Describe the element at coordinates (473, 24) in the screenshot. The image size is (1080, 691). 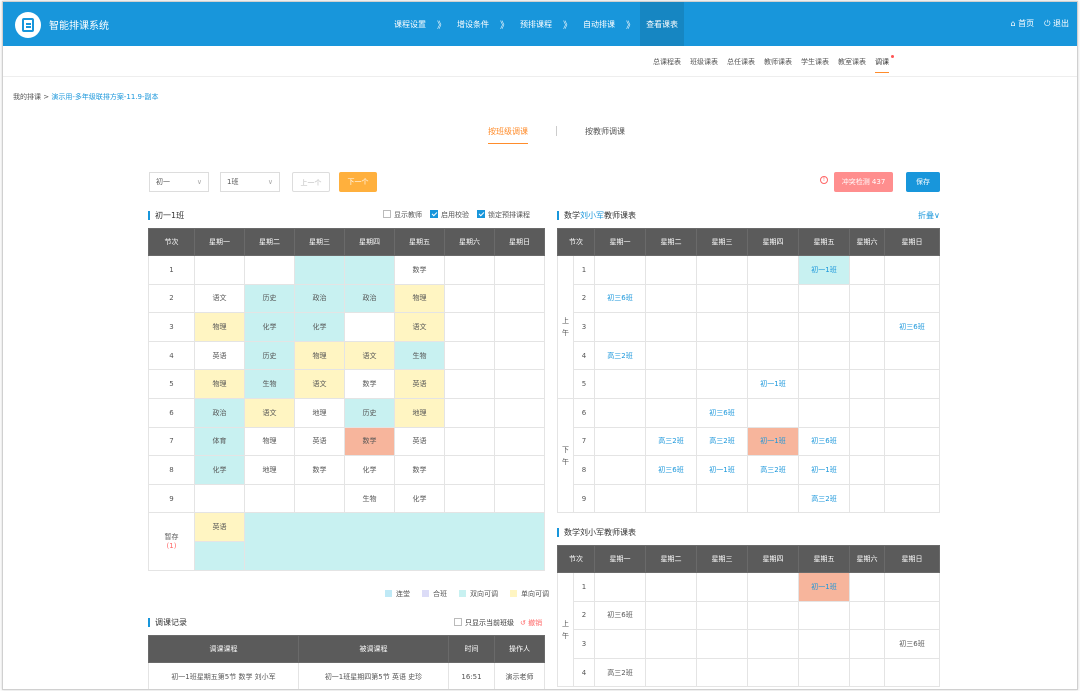
I see `step-conditions: 增设条件` at that location.